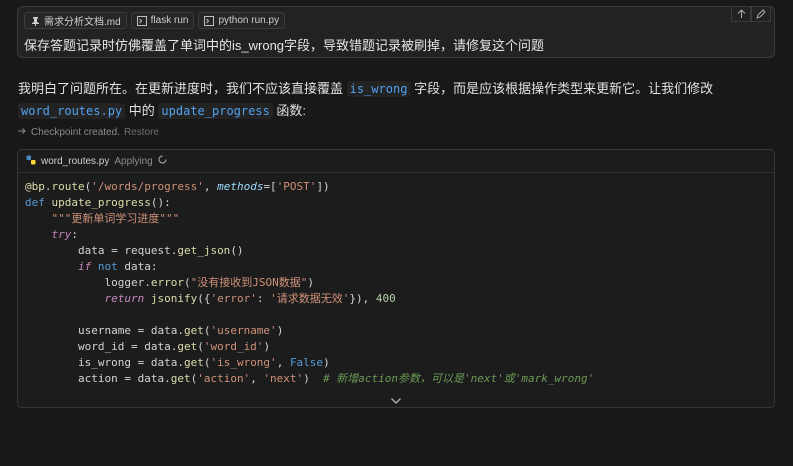 The height and width of the screenshot is (466, 793). I want to click on restore-link: Restore, so click(141, 132).